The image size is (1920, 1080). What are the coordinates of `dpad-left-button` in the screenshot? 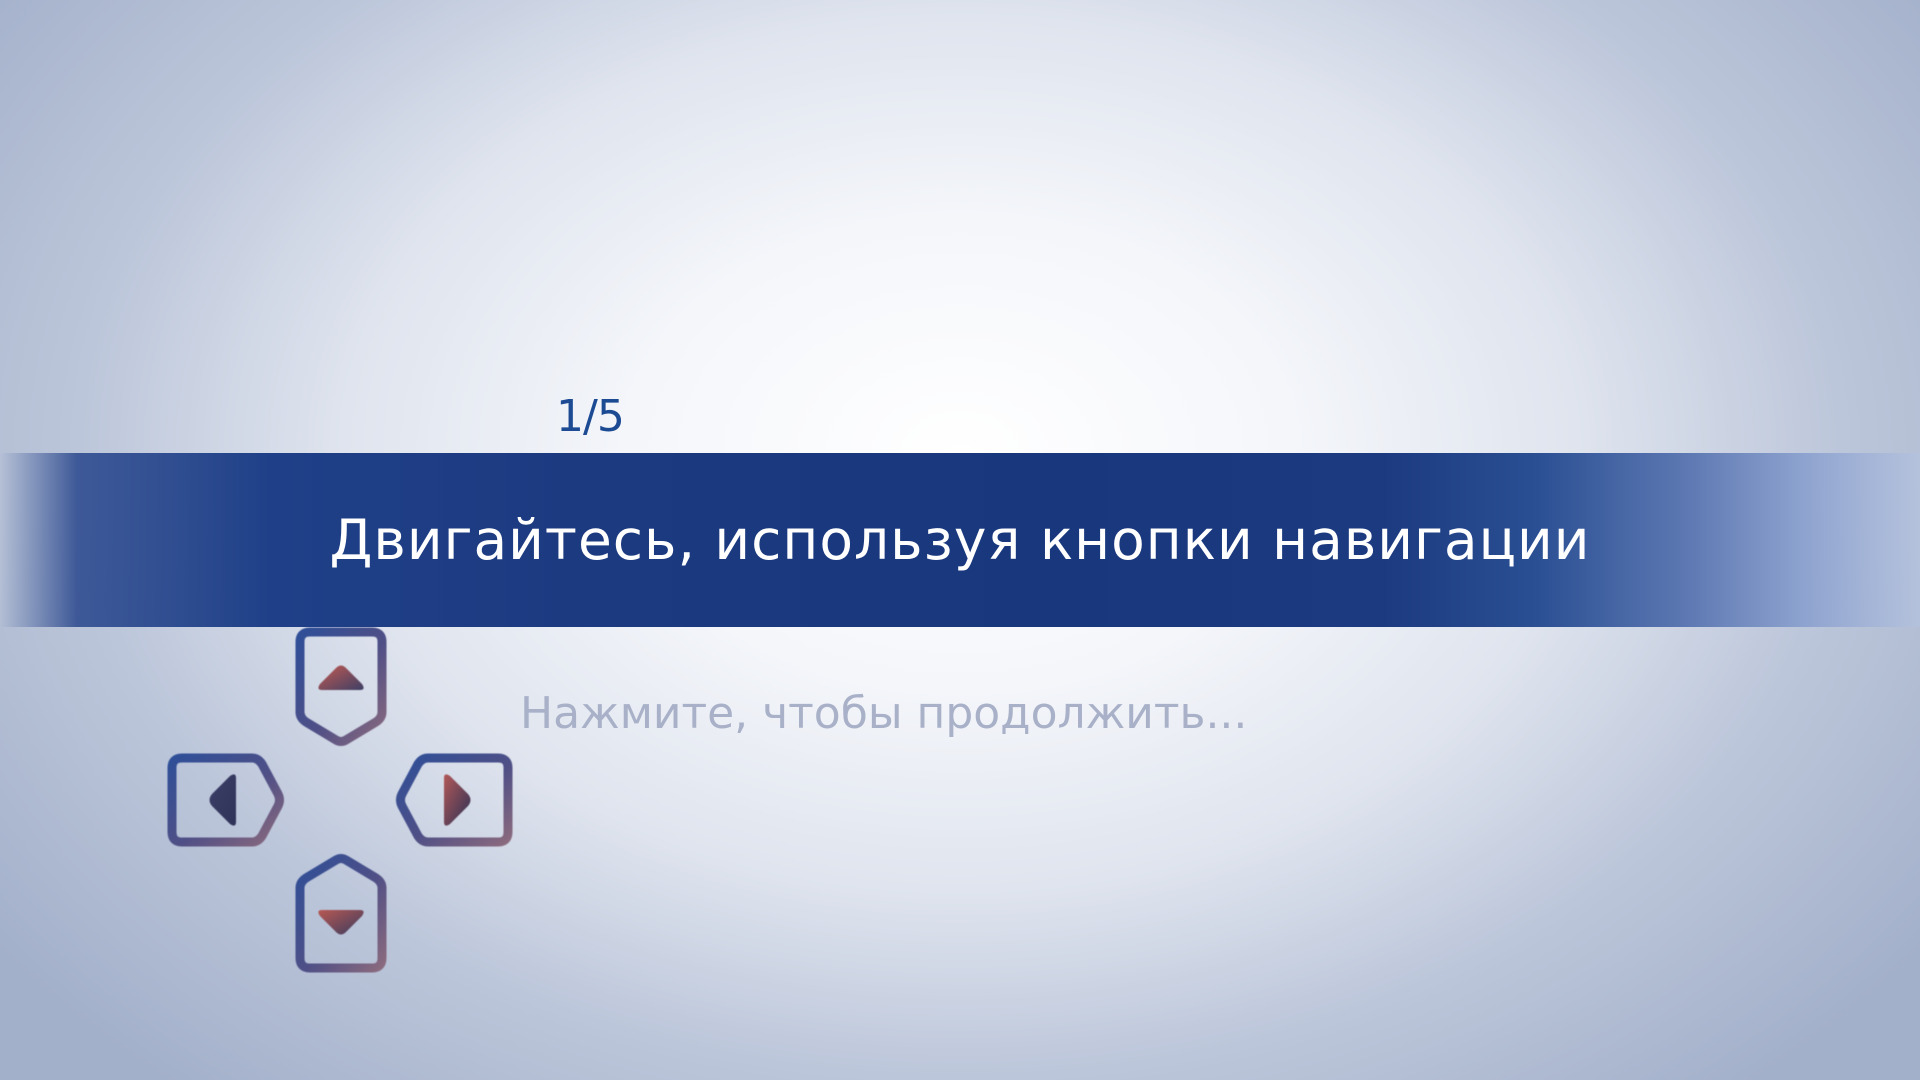 It's located at (225, 800).